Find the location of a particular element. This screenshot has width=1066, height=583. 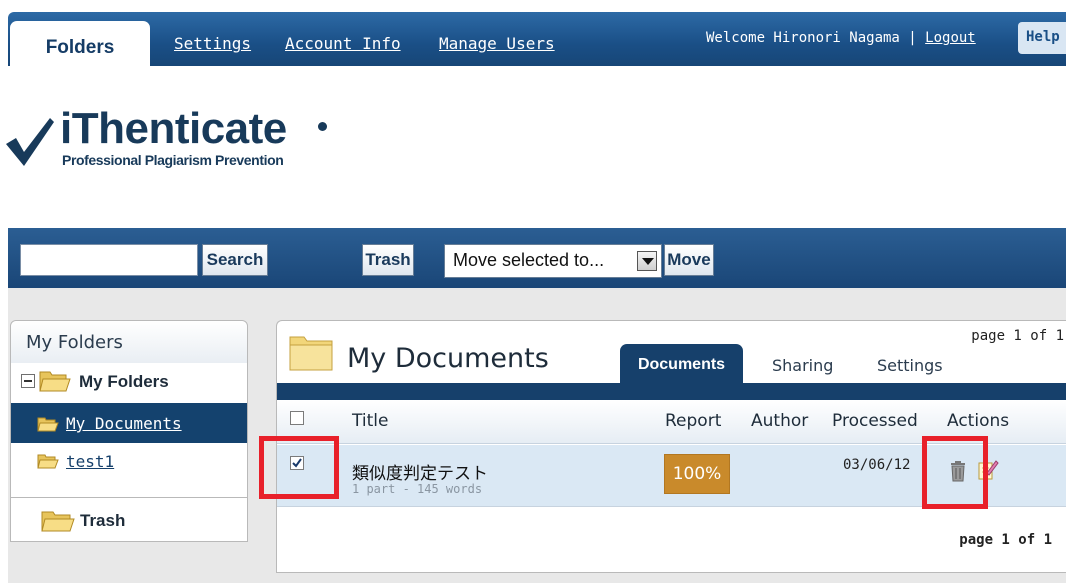

column-actions: Actions is located at coordinates (978, 421).